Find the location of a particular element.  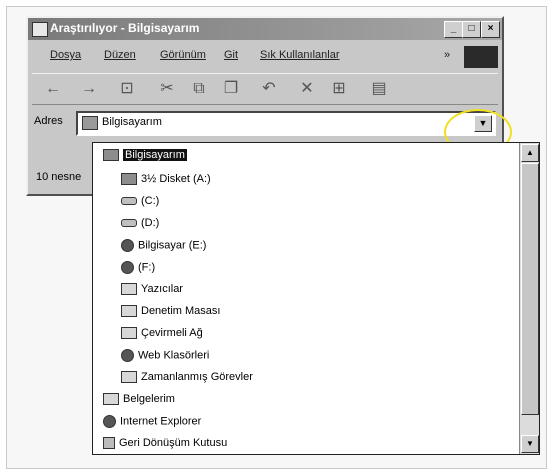

documents-icon is located at coordinates (111, 399).